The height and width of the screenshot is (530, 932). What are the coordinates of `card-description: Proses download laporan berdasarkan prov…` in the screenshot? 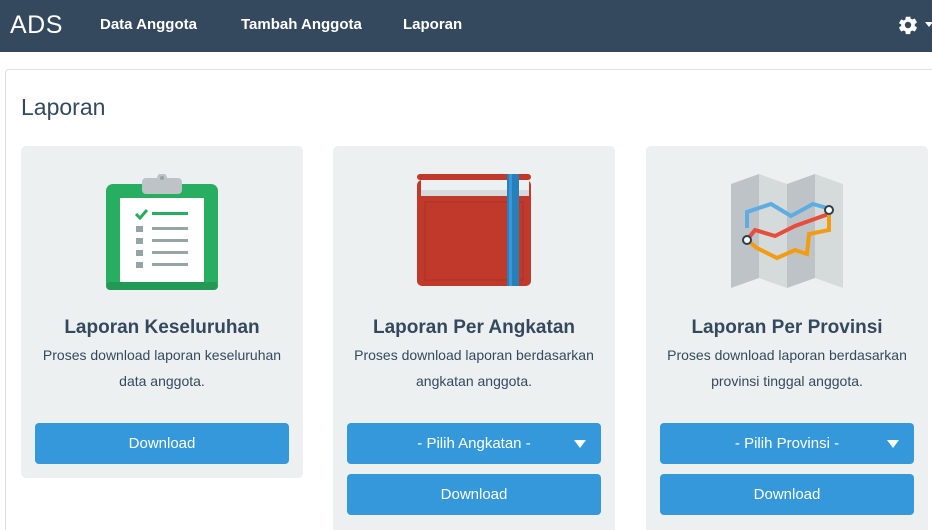 It's located at (787, 368).